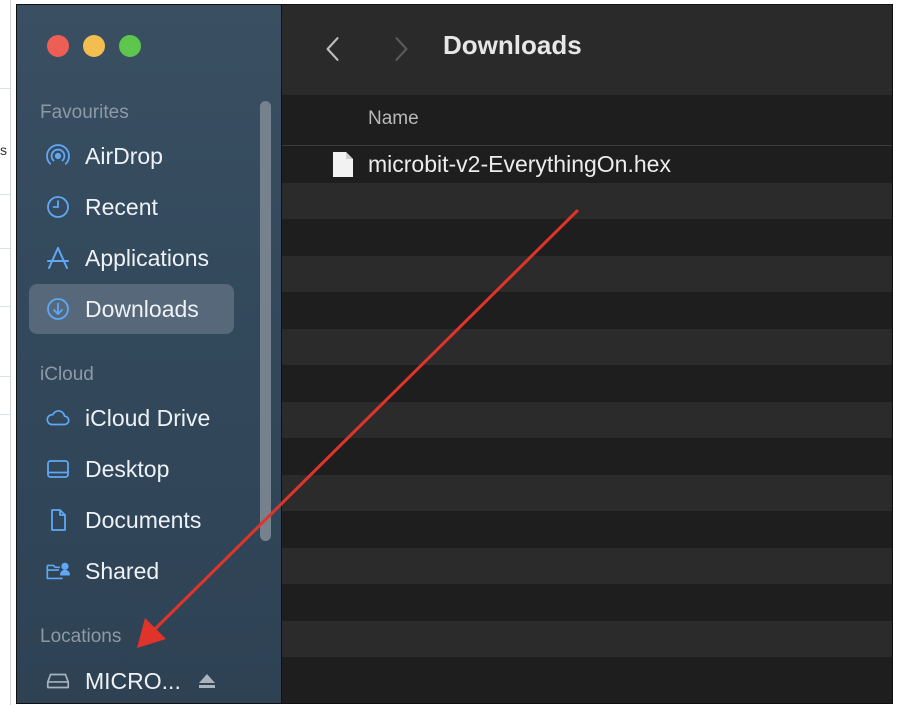  I want to click on sidebar-item-label: Downloads, so click(142, 308).